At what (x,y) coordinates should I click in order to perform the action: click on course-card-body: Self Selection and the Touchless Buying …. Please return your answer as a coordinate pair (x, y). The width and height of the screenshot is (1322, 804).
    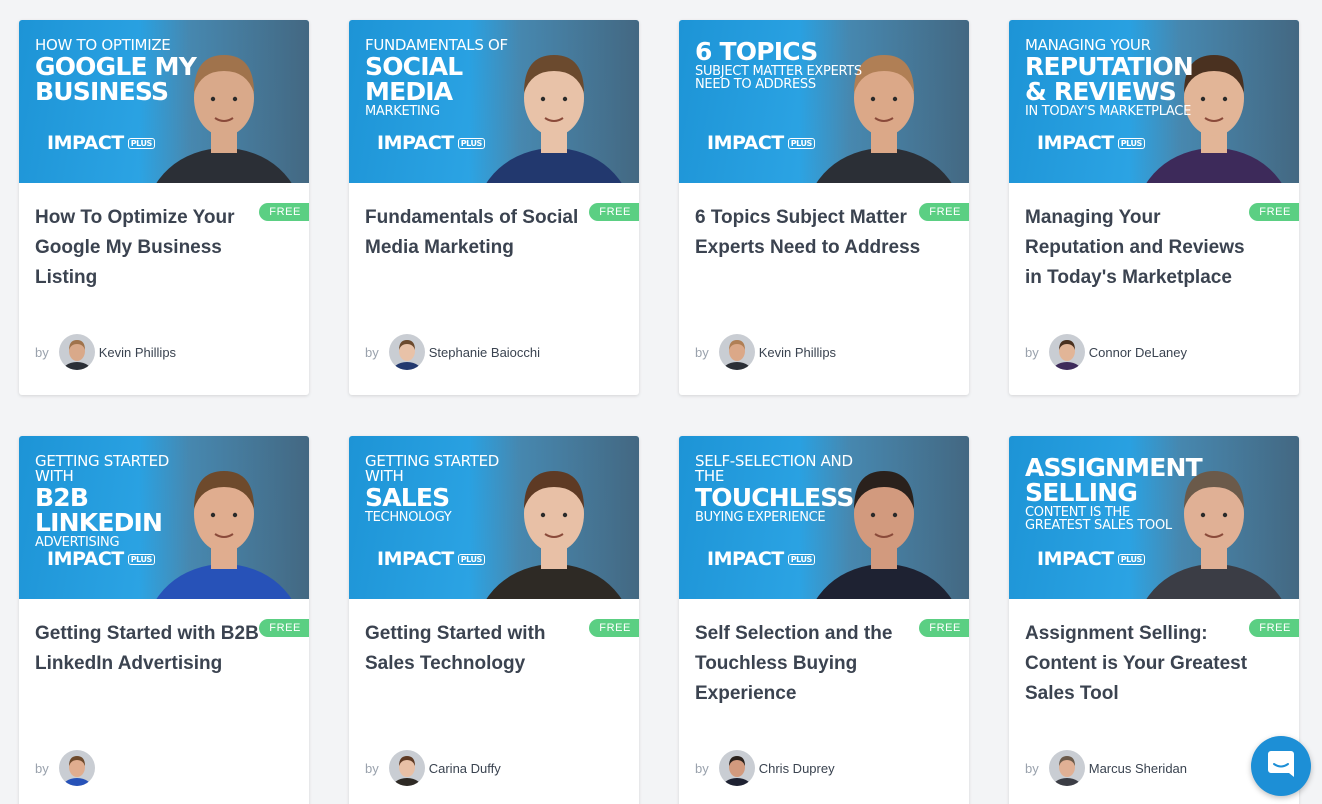
    Looking at the image, I should click on (824, 701).